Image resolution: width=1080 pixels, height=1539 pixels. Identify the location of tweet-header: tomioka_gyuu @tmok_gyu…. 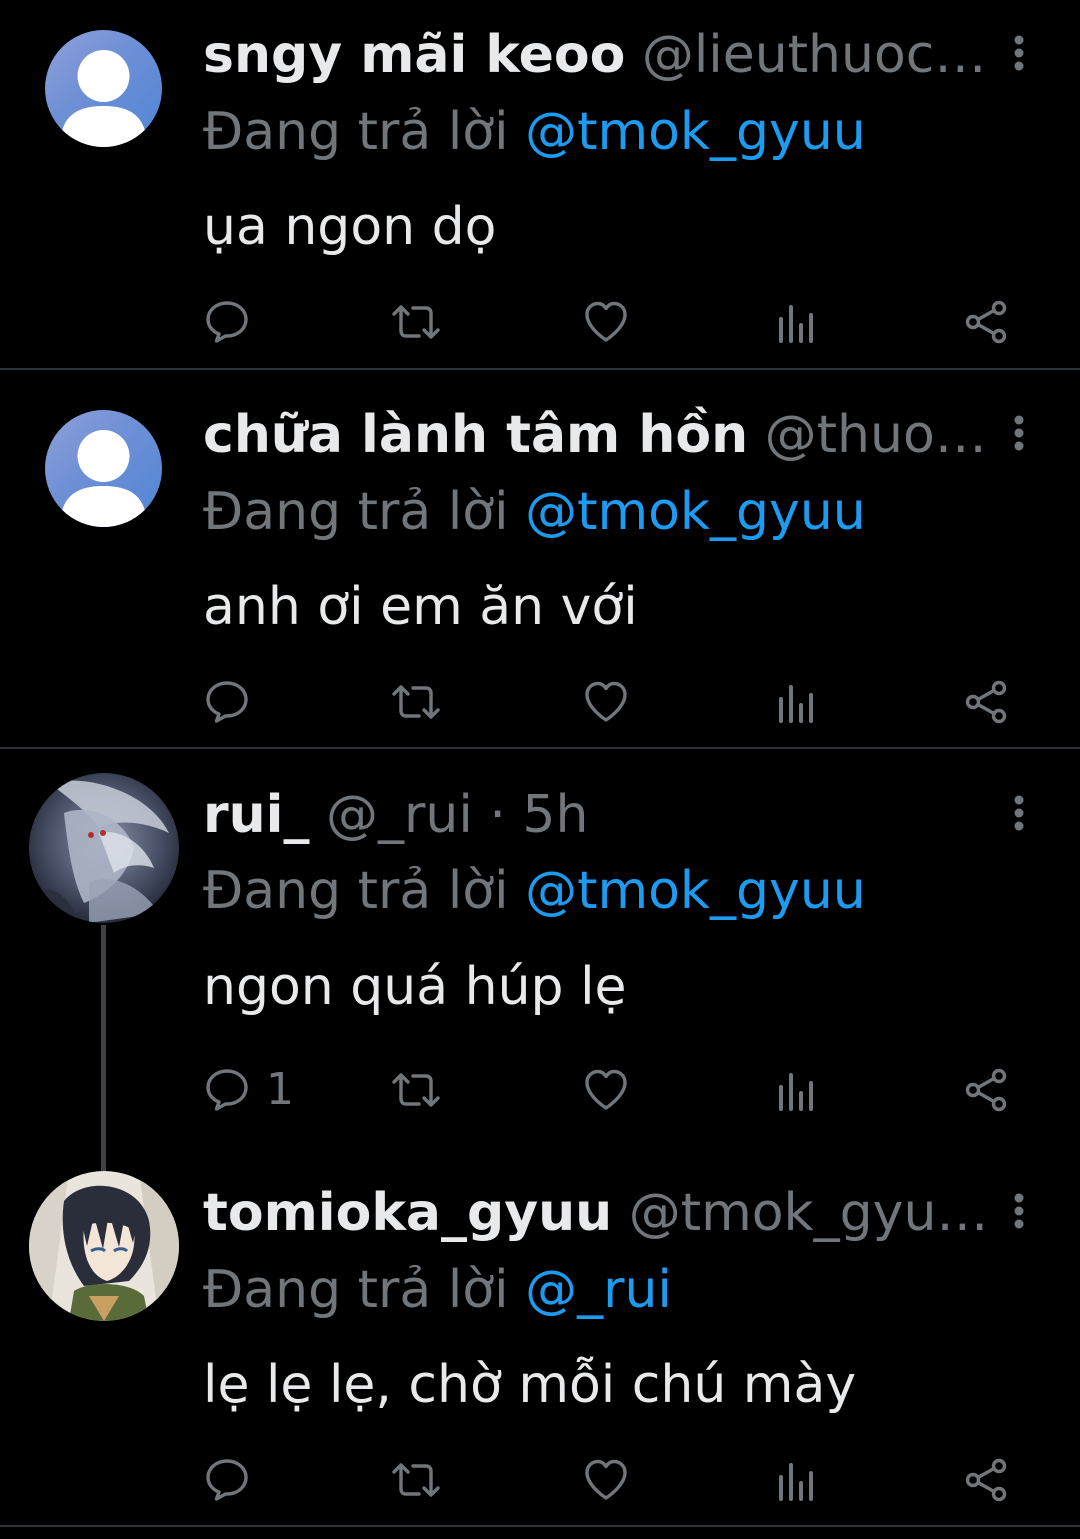
(595, 1213).